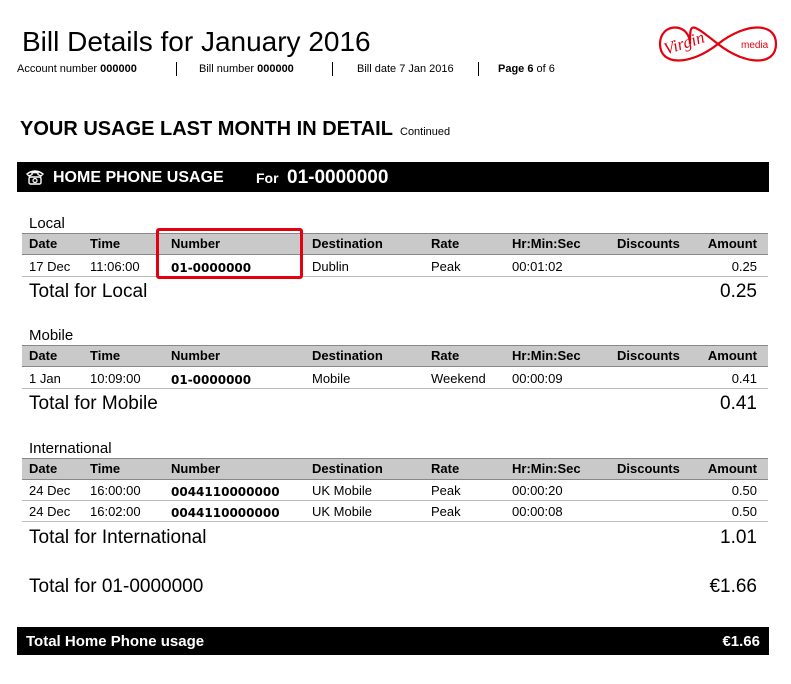  I want to click on cell-duration: 00:00:09, so click(537, 378).